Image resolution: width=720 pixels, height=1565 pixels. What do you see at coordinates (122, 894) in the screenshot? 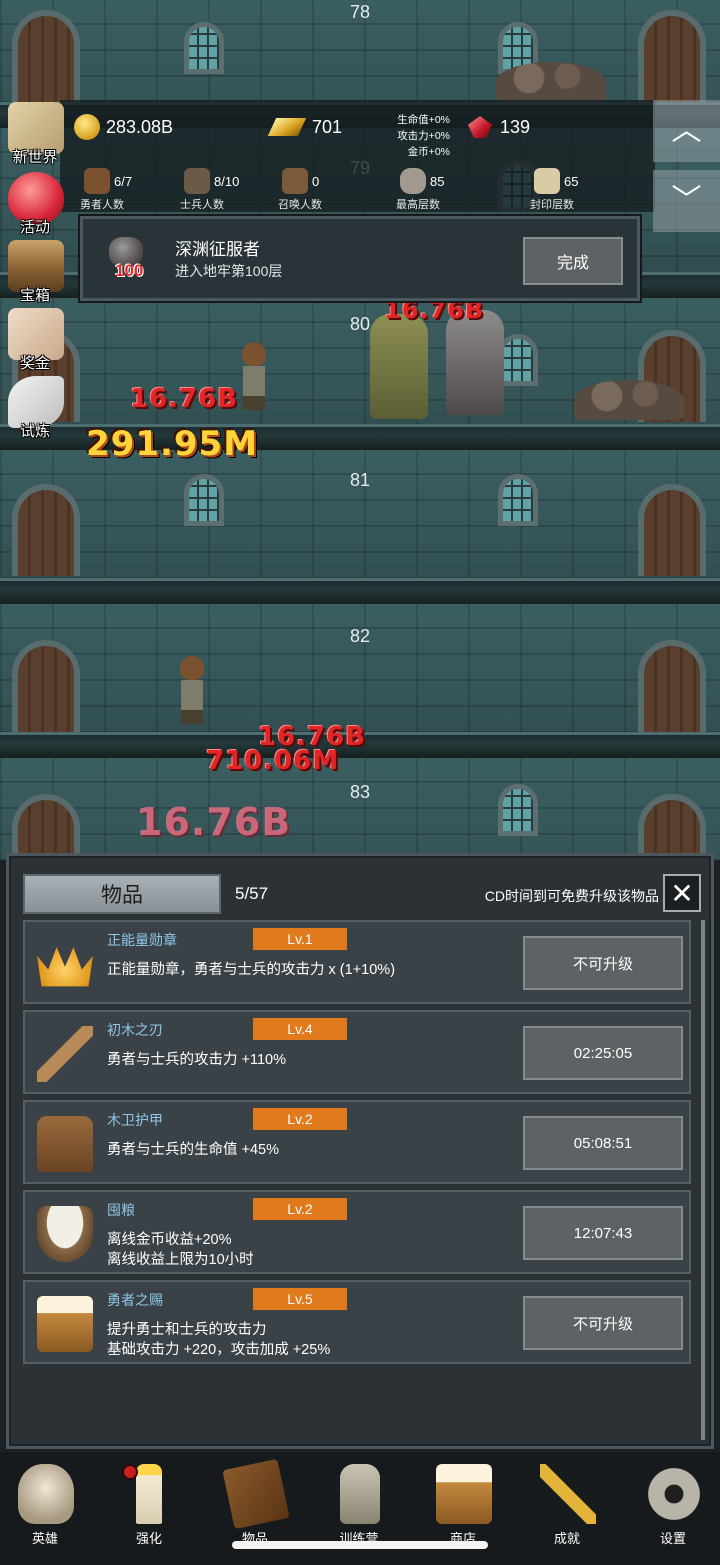
I see `tab-items: 物品` at bounding box center [122, 894].